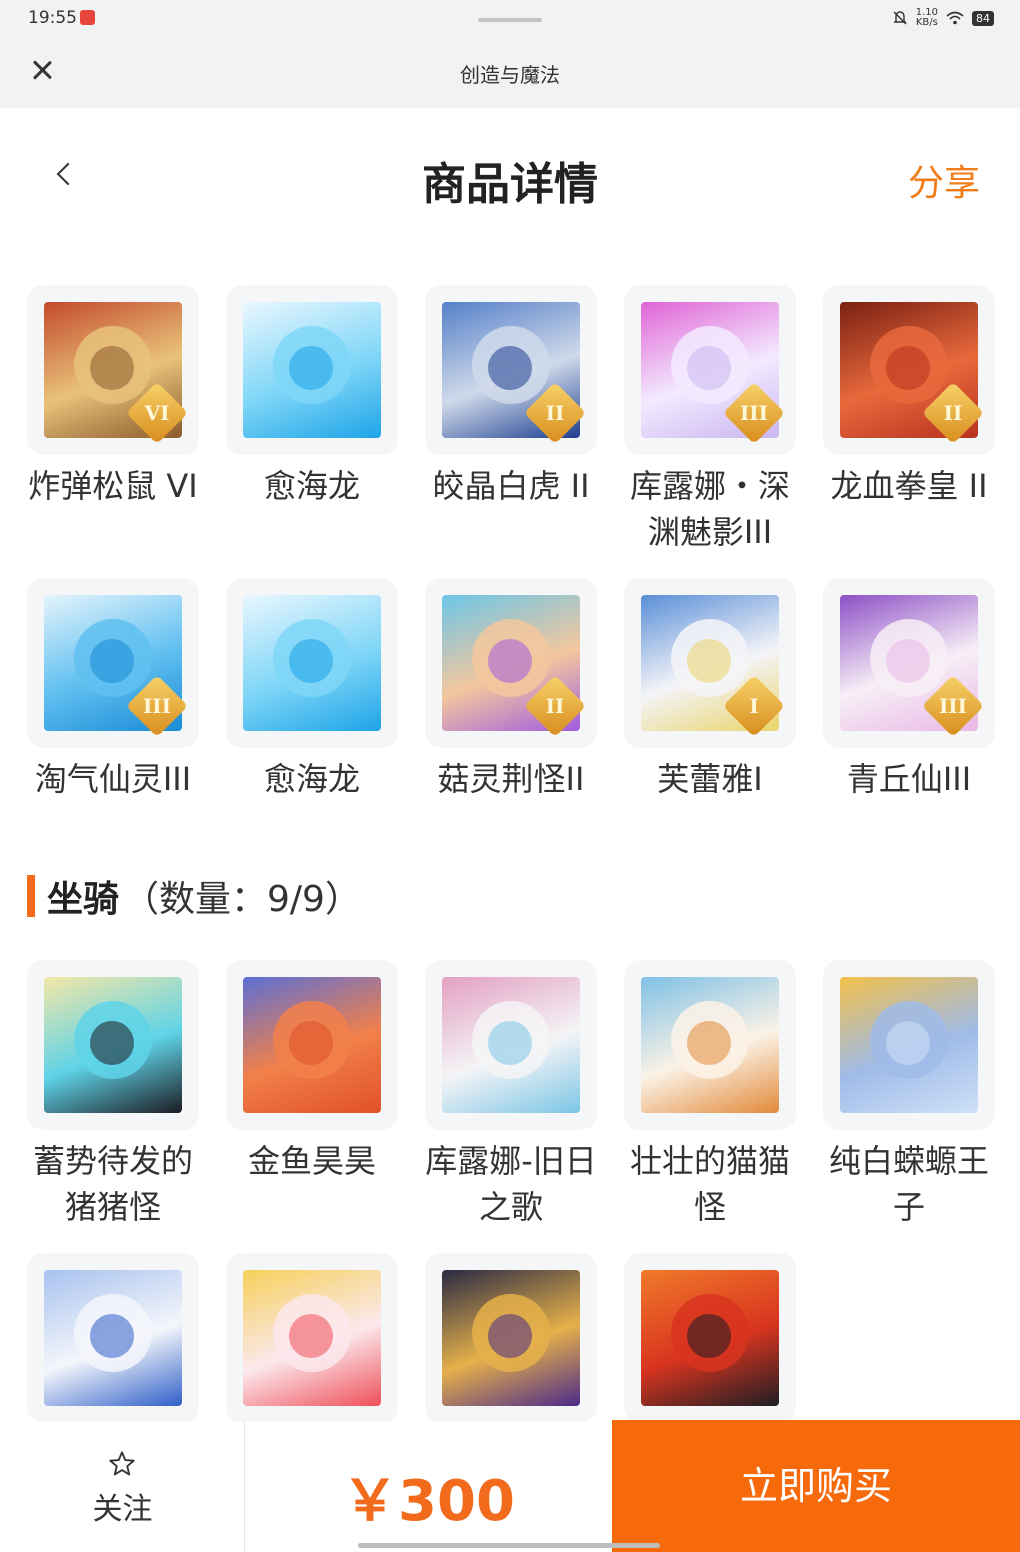 Image resolution: width=1020 pixels, height=1552 pixels. I want to click on item-name: 壮壮的猫猫怪, so click(709, 1184).